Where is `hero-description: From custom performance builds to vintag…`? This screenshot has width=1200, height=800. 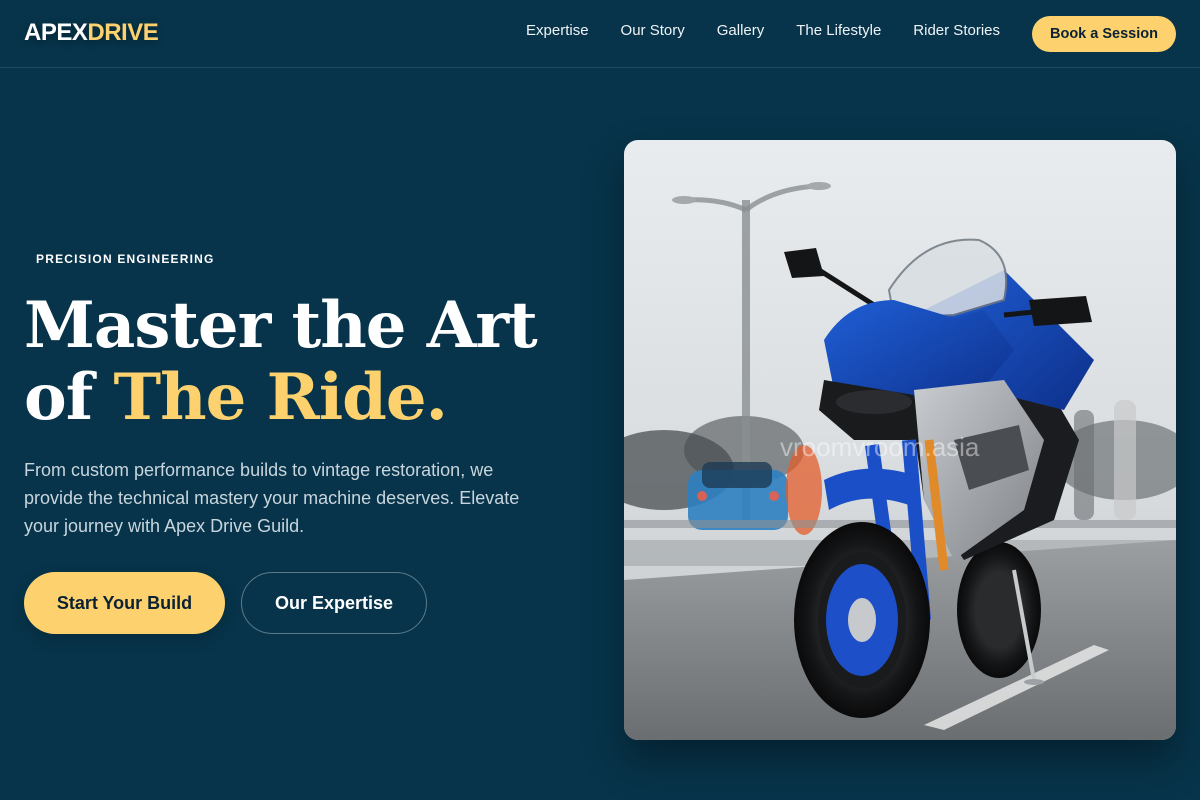 hero-description: From custom performance builds to vintag… is located at coordinates (272, 498).